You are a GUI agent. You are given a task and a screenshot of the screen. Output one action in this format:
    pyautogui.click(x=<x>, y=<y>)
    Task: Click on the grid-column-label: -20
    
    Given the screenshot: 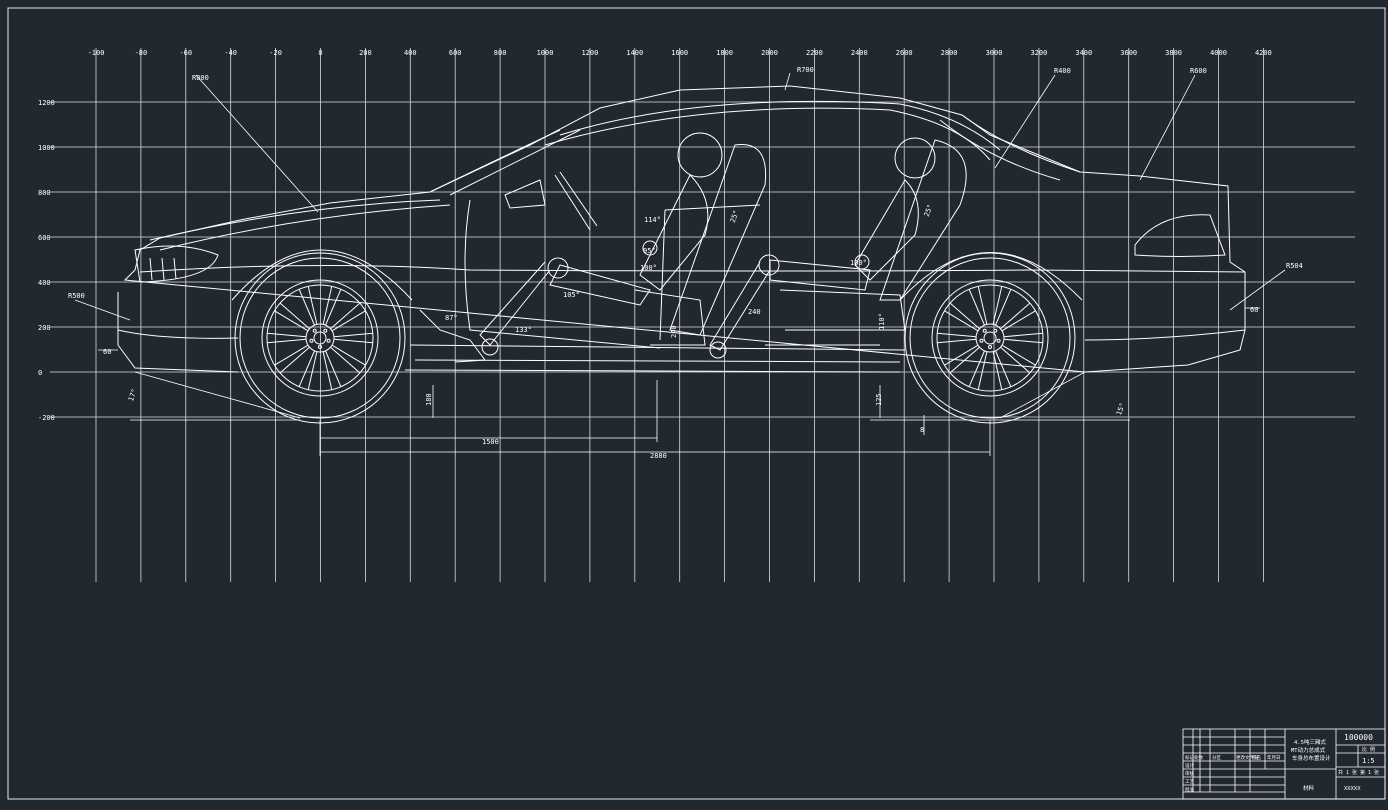 What is the action you would take?
    pyautogui.click(x=275, y=53)
    